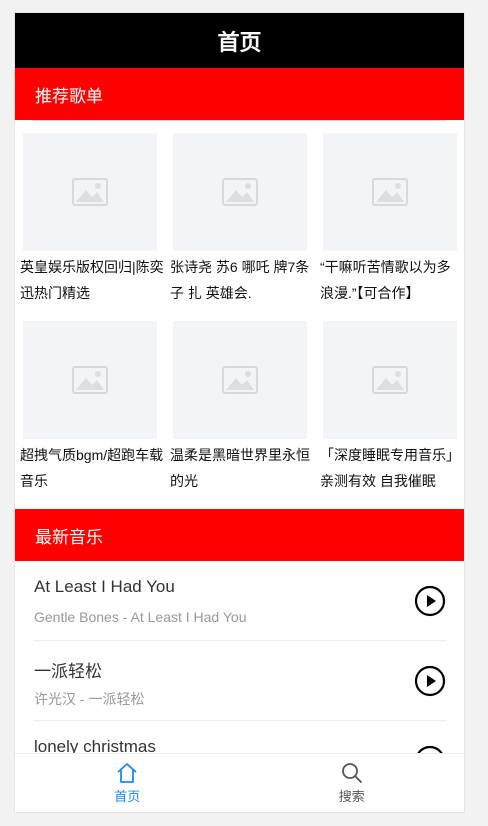  What do you see at coordinates (127, 796) in the screenshot?
I see `tab-home-label: 首页` at bounding box center [127, 796].